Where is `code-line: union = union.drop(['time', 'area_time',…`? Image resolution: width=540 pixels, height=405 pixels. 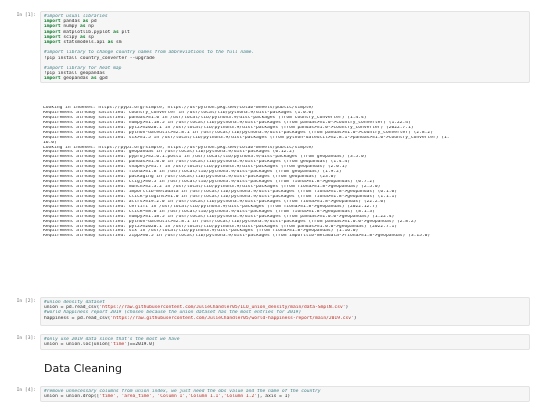 code-line: union = union.drop(['time', 'area_time',… is located at coordinates (167, 397).